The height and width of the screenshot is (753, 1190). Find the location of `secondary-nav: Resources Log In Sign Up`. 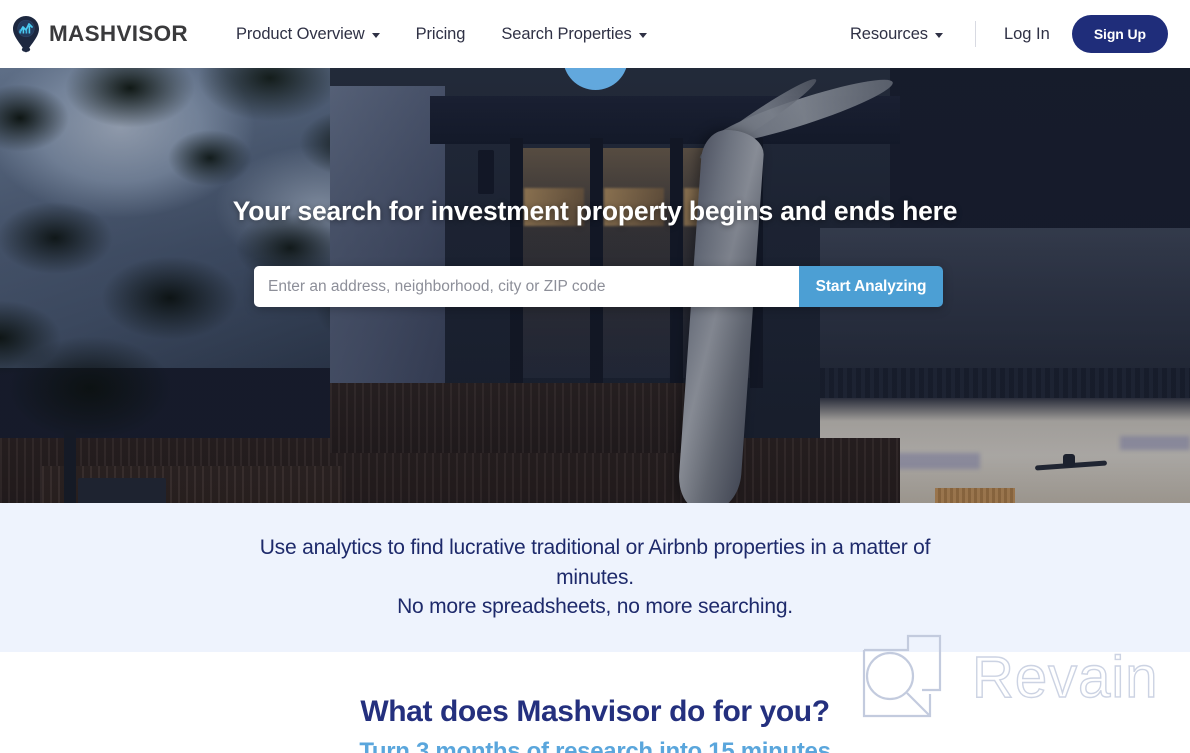

secondary-nav: Resources Log In Sign Up is located at coordinates (1000, 34).